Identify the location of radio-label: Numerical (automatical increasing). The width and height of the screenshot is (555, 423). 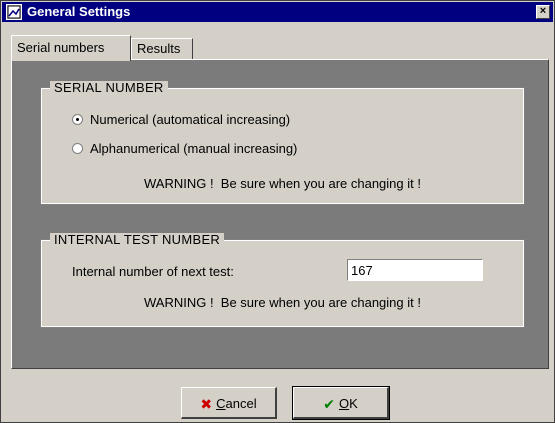
(190, 119).